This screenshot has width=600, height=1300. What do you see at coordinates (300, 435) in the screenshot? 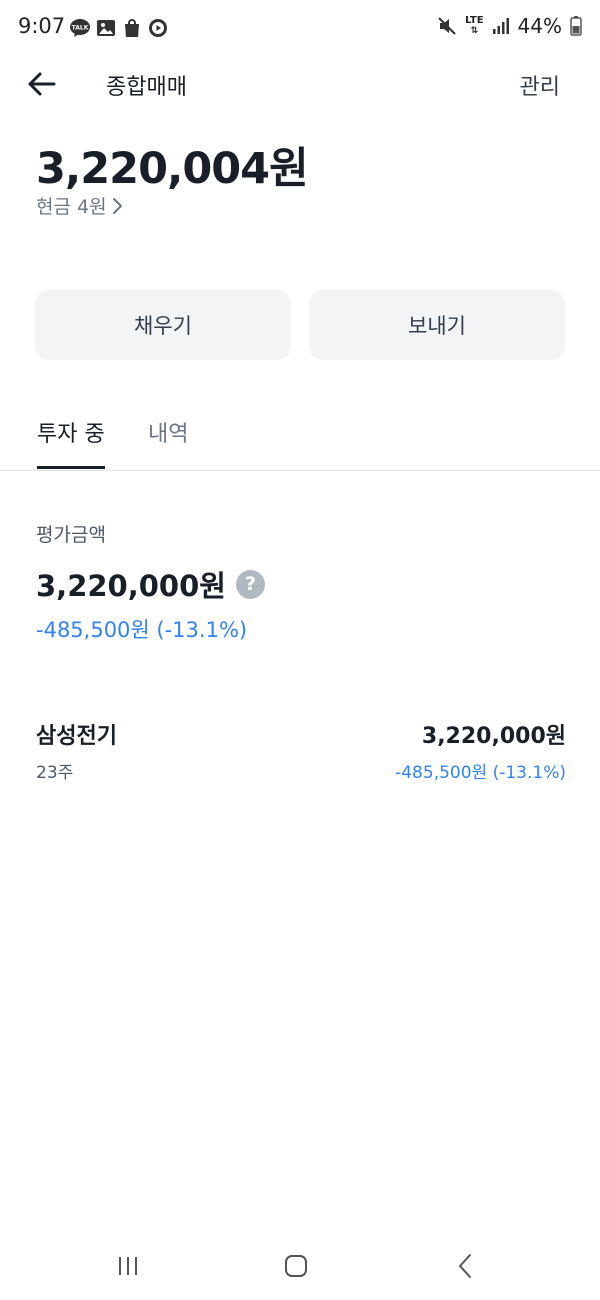
I see `tab-bar: 투자 중 내역` at bounding box center [300, 435].